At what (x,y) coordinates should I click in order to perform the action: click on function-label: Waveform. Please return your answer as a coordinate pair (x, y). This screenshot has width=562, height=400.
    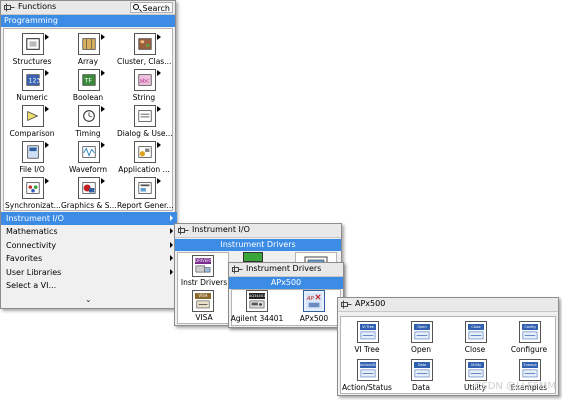
    Looking at the image, I should click on (88, 169).